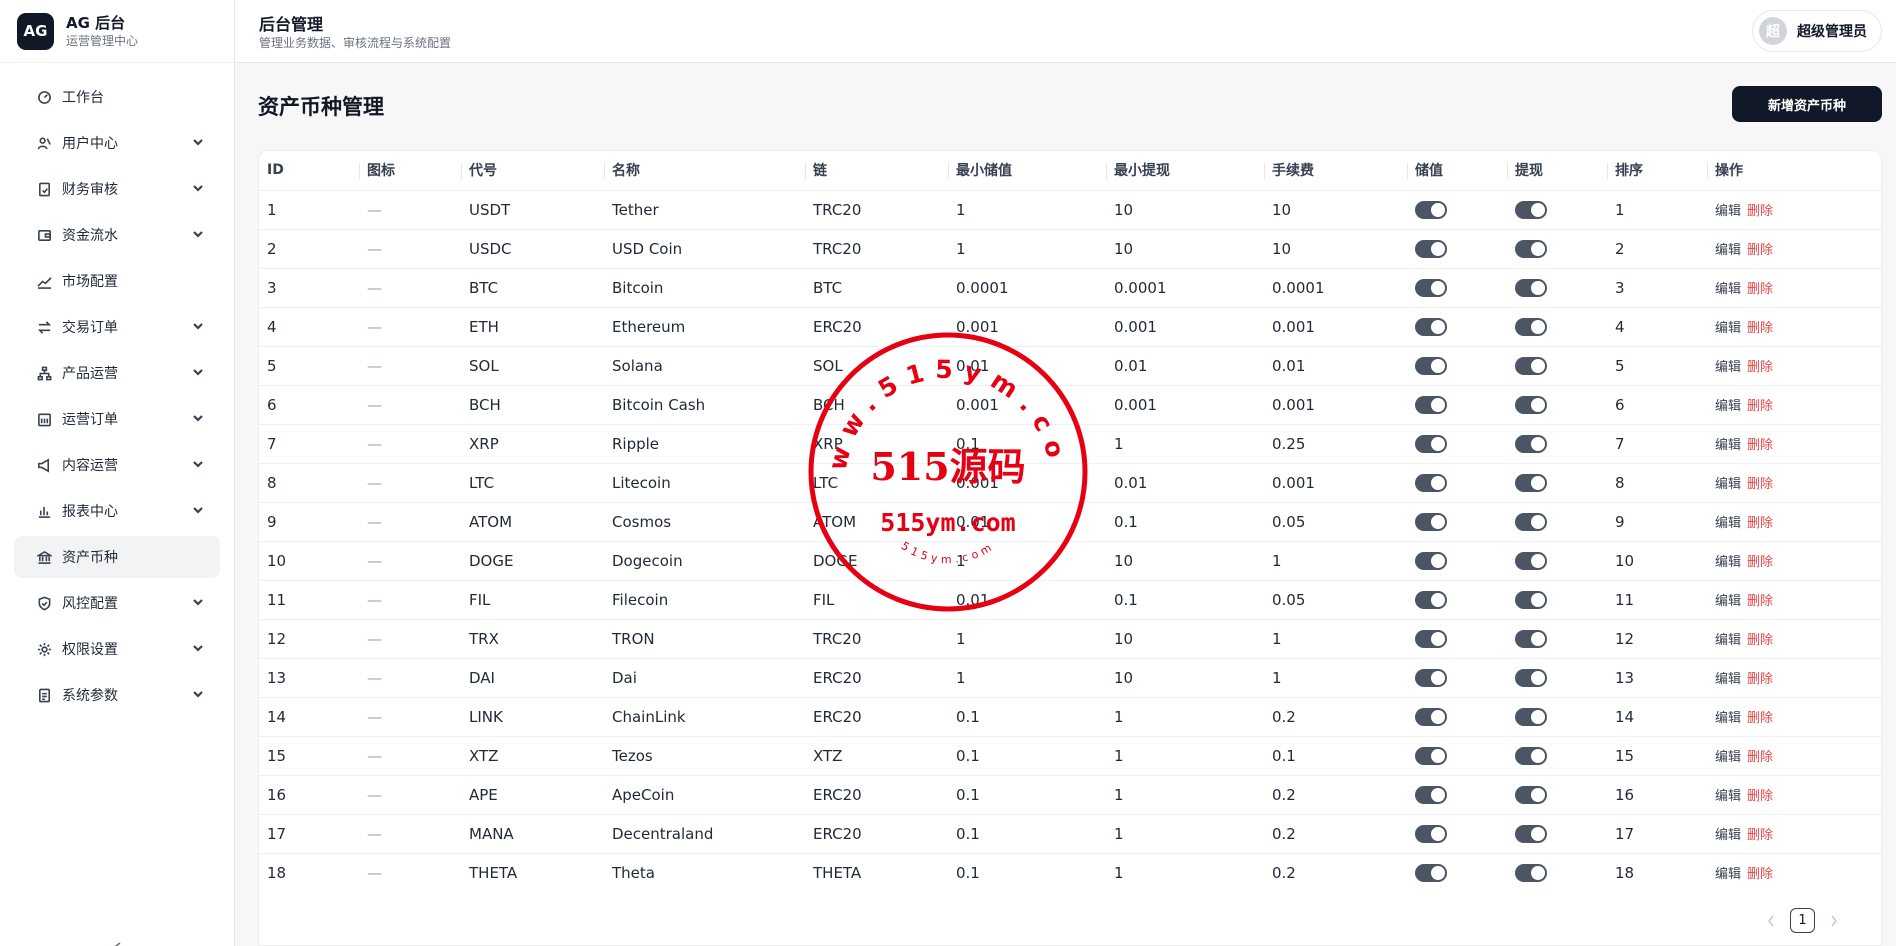 This screenshot has width=1896, height=946. Describe the element at coordinates (1834, 921) in the screenshot. I see `next-page-icon` at that location.